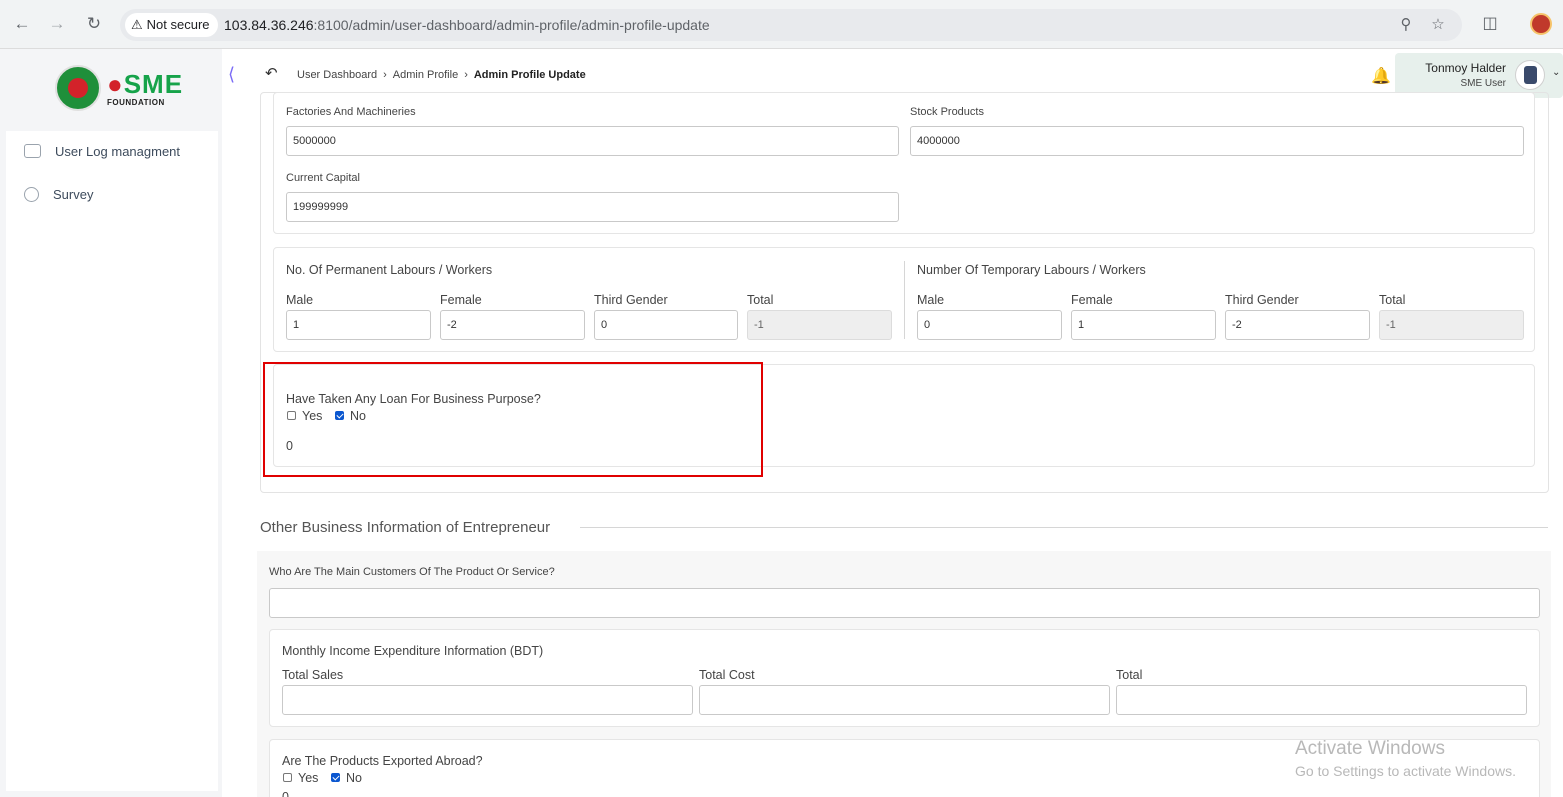 The height and width of the screenshot is (797, 1563). I want to click on avatar, so click(1530, 75).